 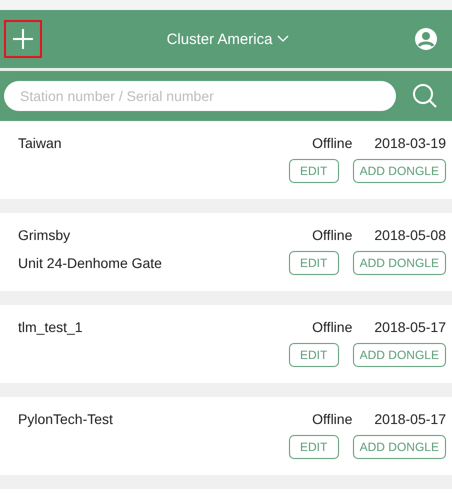 I want to click on station-name: tlm_test_1, so click(x=51, y=327).